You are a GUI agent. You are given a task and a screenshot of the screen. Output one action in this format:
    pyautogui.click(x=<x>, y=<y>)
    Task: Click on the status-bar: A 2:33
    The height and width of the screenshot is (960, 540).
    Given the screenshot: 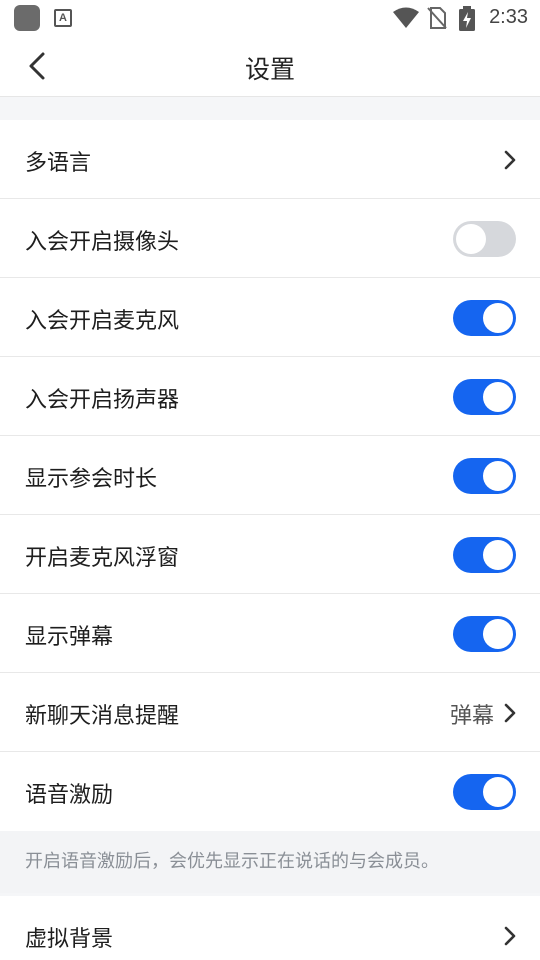 What is the action you would take?
    pyautogui.click(x=270, y=18)
    